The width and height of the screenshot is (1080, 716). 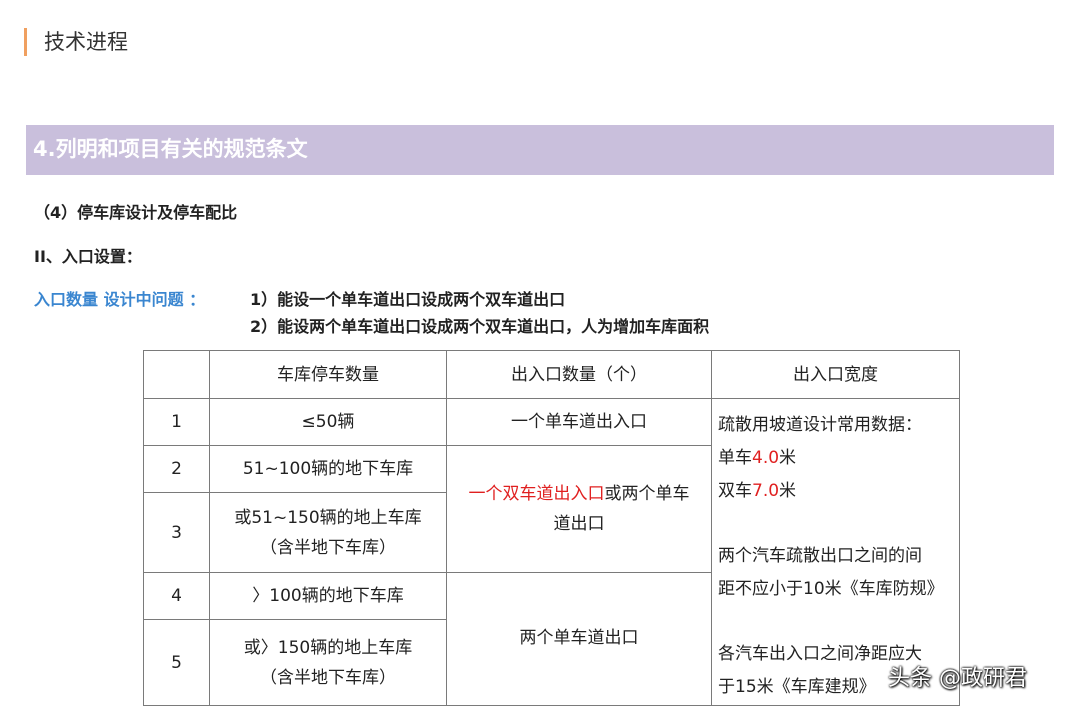 What do you see at coordinates (579, 509) in the screenshot?
I see `row-exits: 一个双车道出入口或两个单车 道出口` at bounding box center [579, 509].